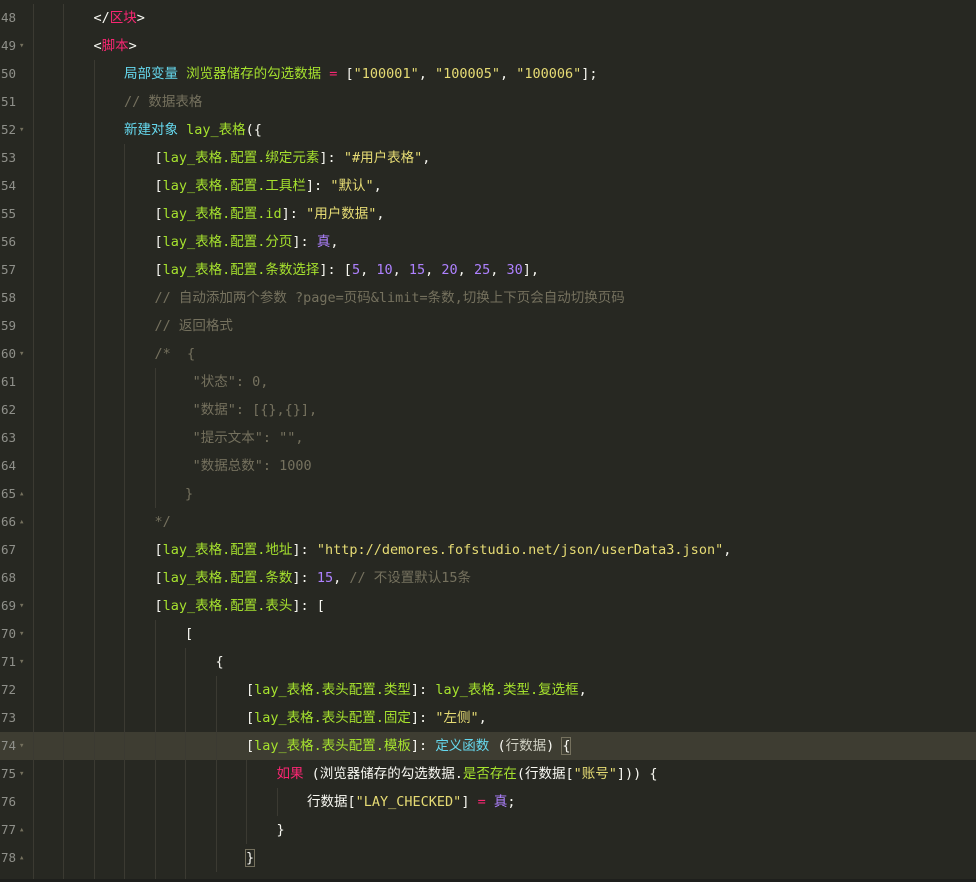 The height and width of the screenshot is (882, 976). What do you see at coordinates (488, 158) in the screenshot?
I see `code-line: 53 [lay_表格.配置.绑定元素]: "#用户表格",` at bounding box center [488, 158].